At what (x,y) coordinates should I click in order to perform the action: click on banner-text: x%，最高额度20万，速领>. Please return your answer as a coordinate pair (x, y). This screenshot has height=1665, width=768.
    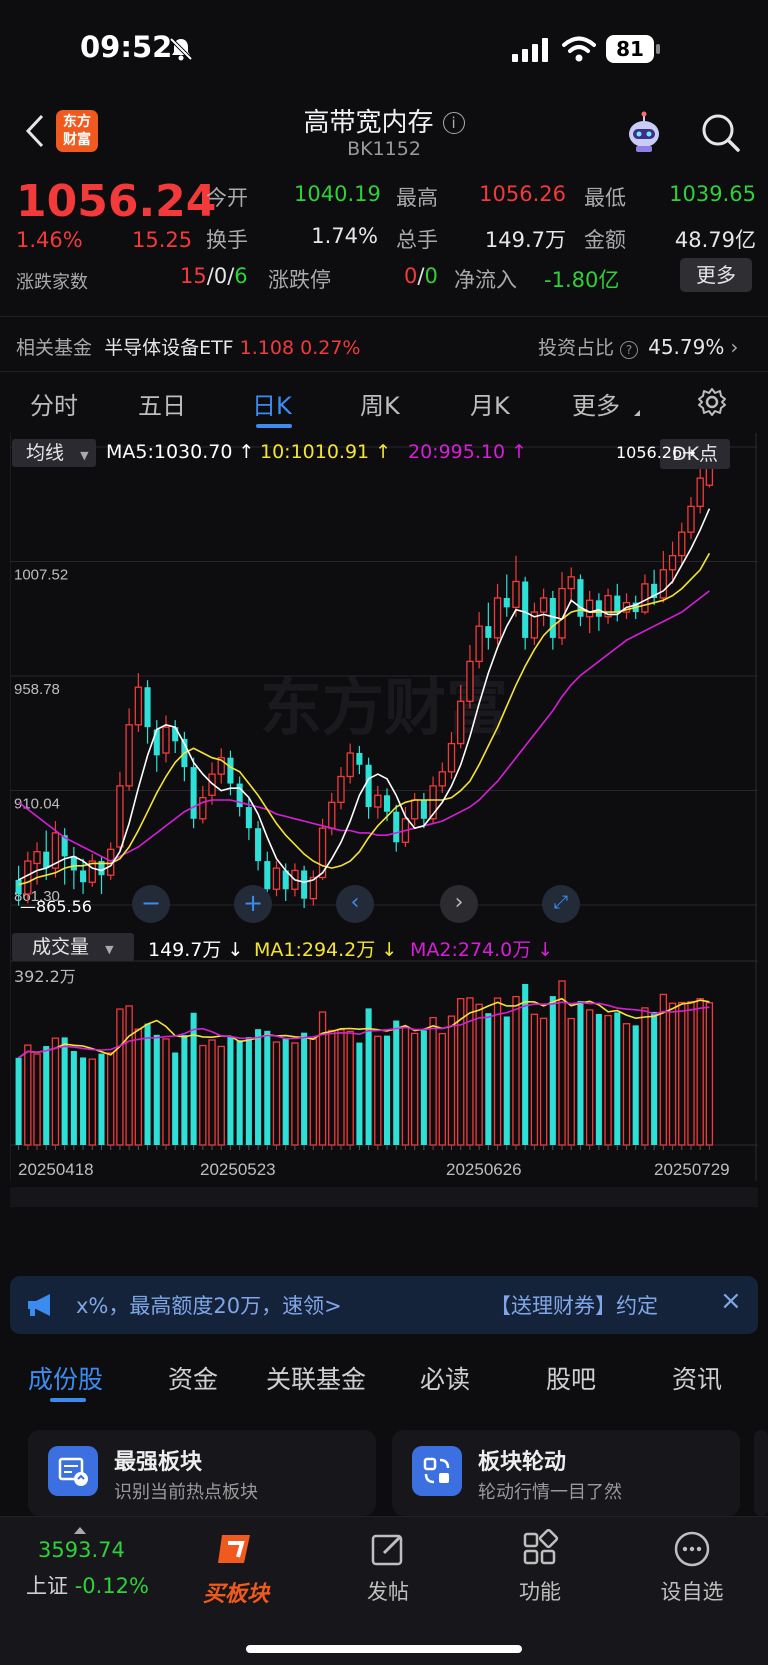
    Looking at the image, I should click on (209, 1306).